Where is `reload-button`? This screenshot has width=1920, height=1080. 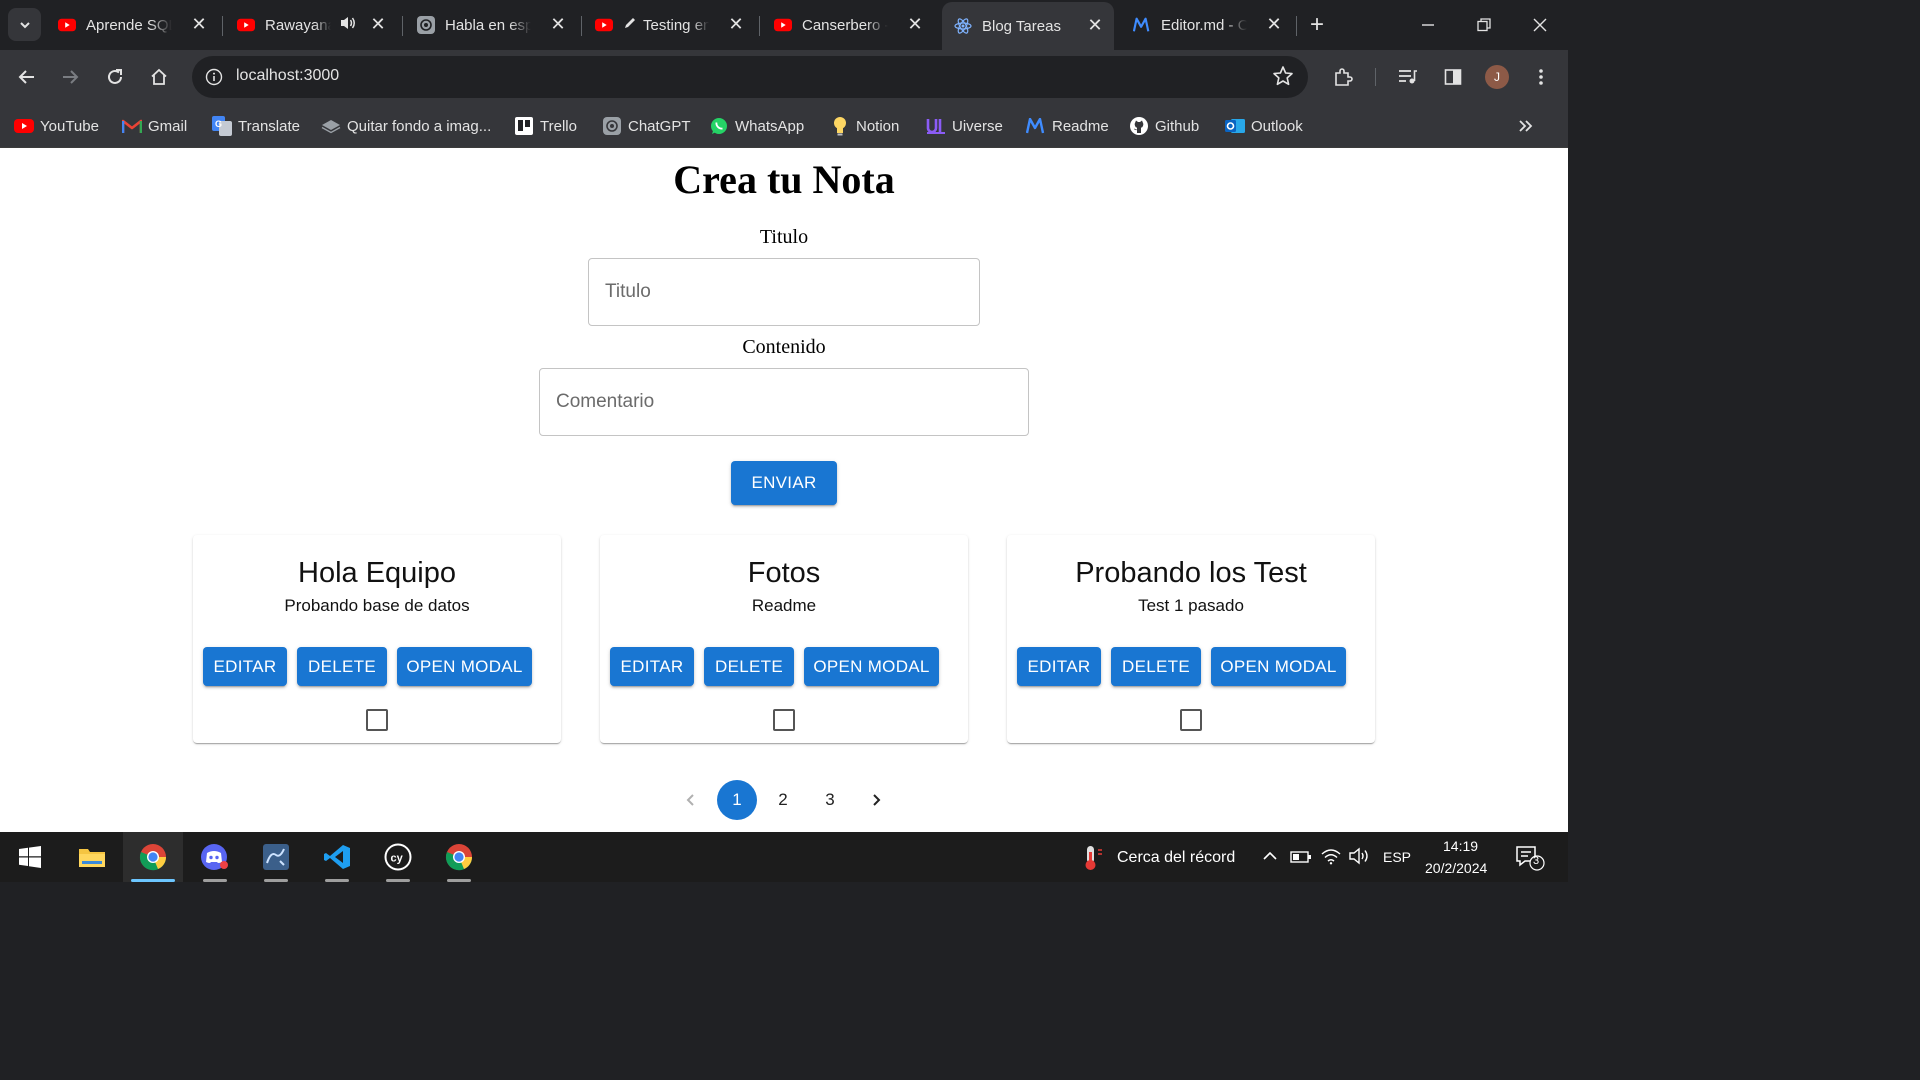
reload-button is located at coordinates (115, 77).